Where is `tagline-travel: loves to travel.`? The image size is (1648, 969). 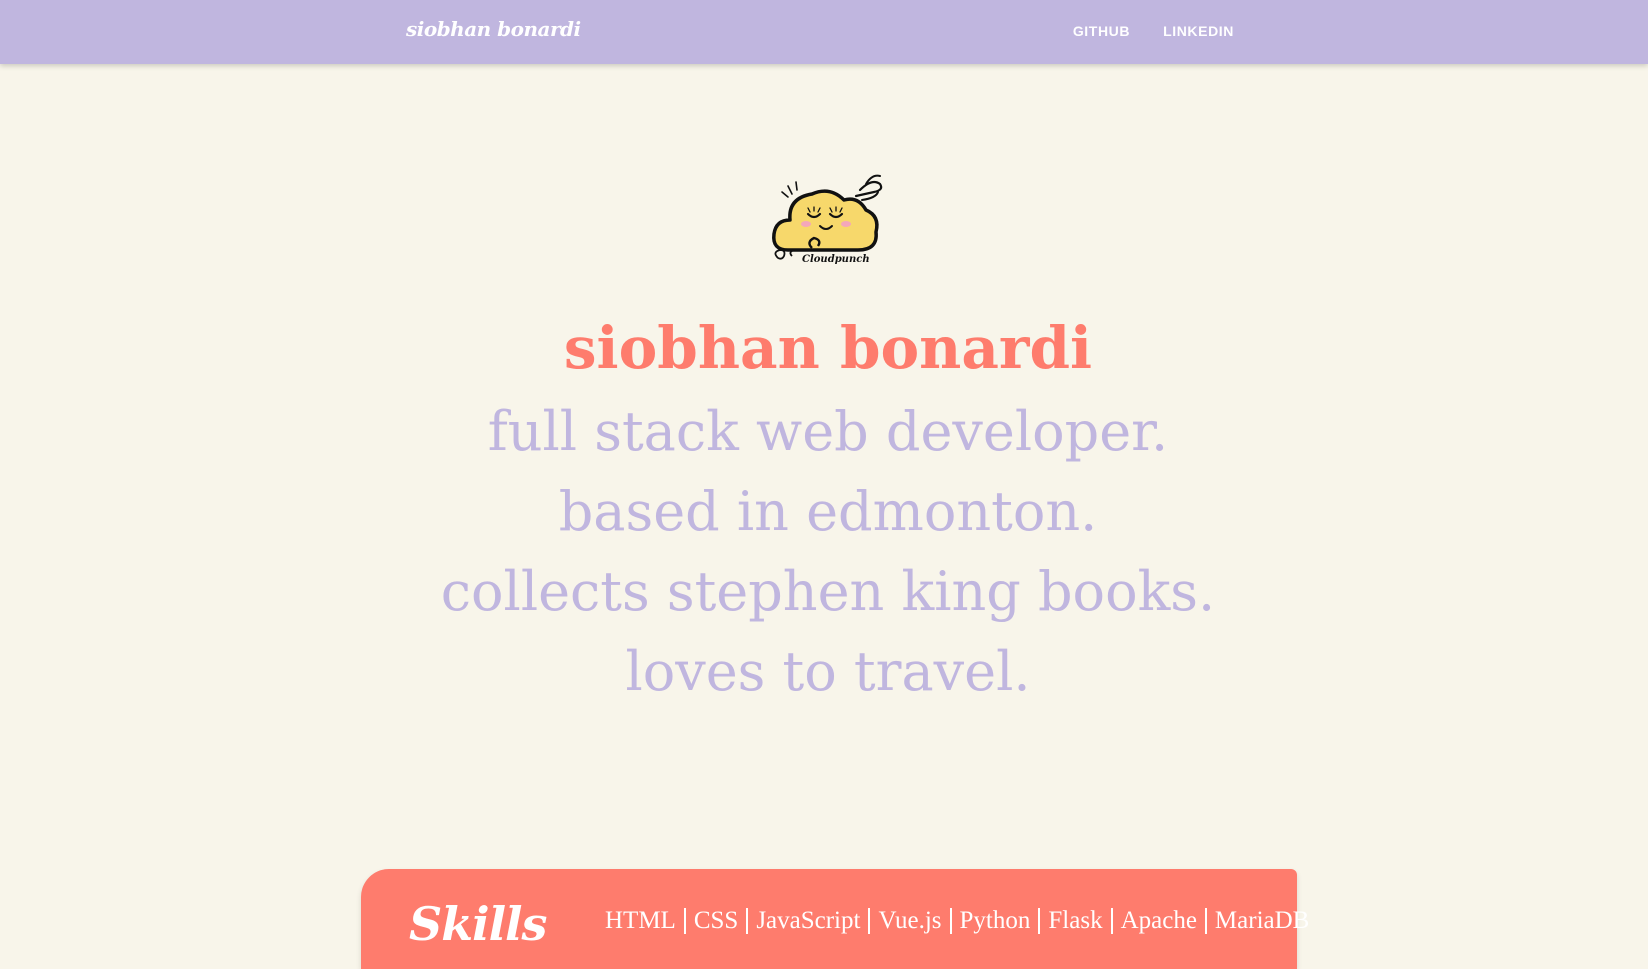 tagline-travel: loves to travel. is located at coordinates (828, 671).